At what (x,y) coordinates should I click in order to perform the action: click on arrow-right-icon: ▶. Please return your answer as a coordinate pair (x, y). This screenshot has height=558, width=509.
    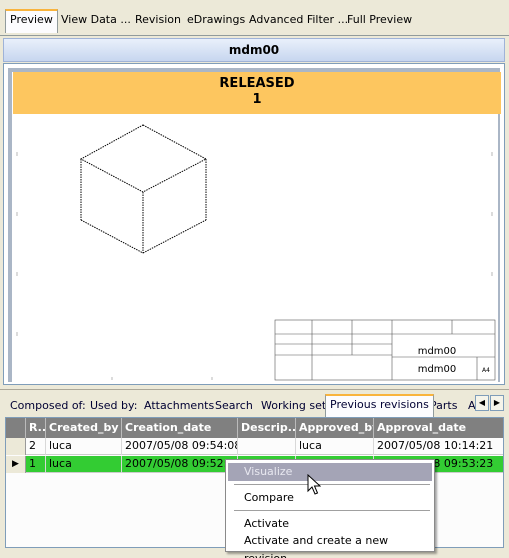
    Looking at the image, I should click on (497, 402).